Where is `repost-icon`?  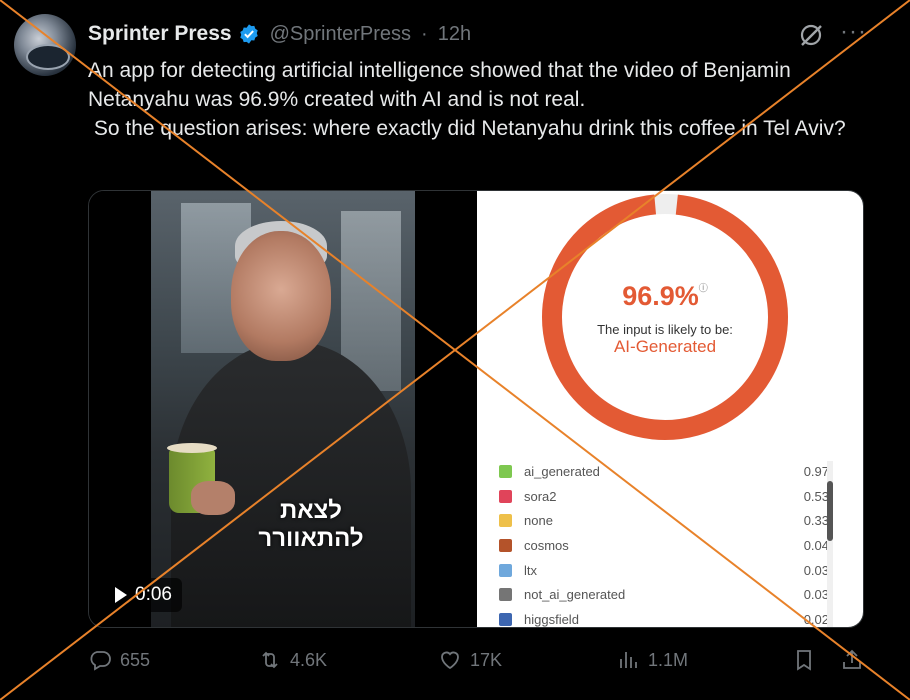 repost-icon is located at coordinates (270, 660).